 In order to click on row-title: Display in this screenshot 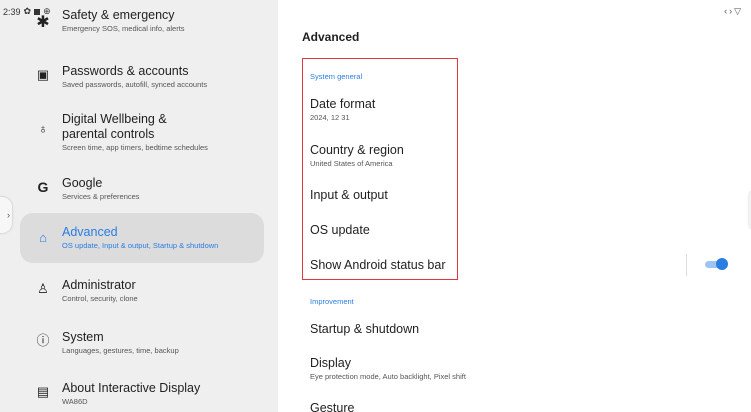, I will do `click(330, 363)`.